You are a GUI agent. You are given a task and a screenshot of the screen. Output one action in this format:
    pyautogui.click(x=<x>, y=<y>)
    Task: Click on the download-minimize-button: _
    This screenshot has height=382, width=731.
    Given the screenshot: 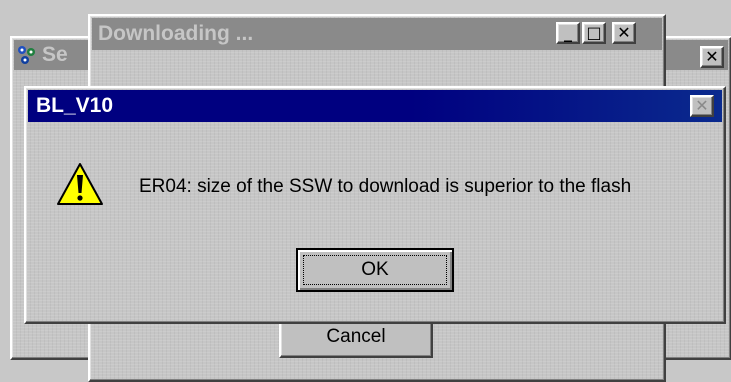 What is the action you would take?
    pyautogui.click(x=568, y=33)
    